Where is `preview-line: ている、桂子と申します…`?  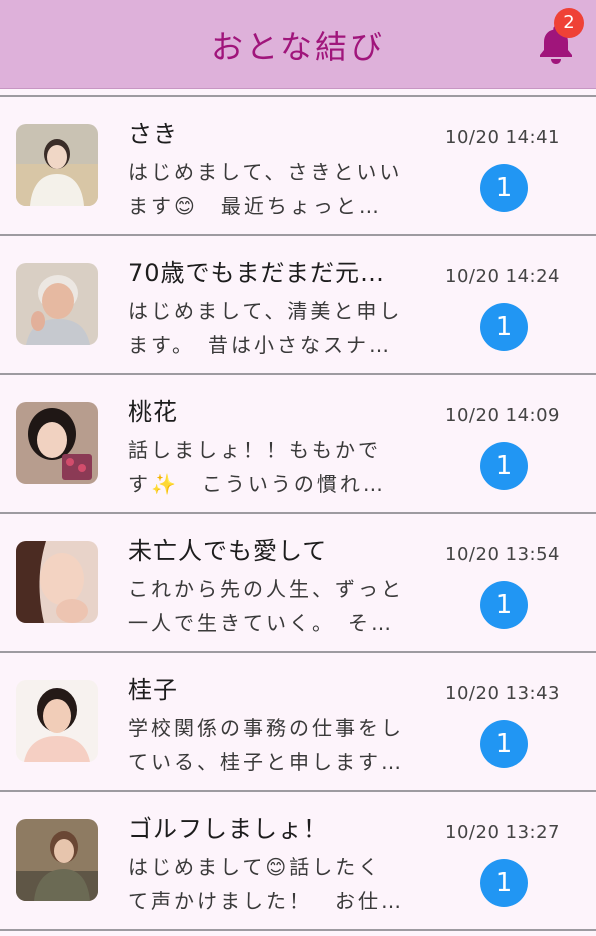
preview-line: ている、桂子と申します… is located at coordinates (266, 762).